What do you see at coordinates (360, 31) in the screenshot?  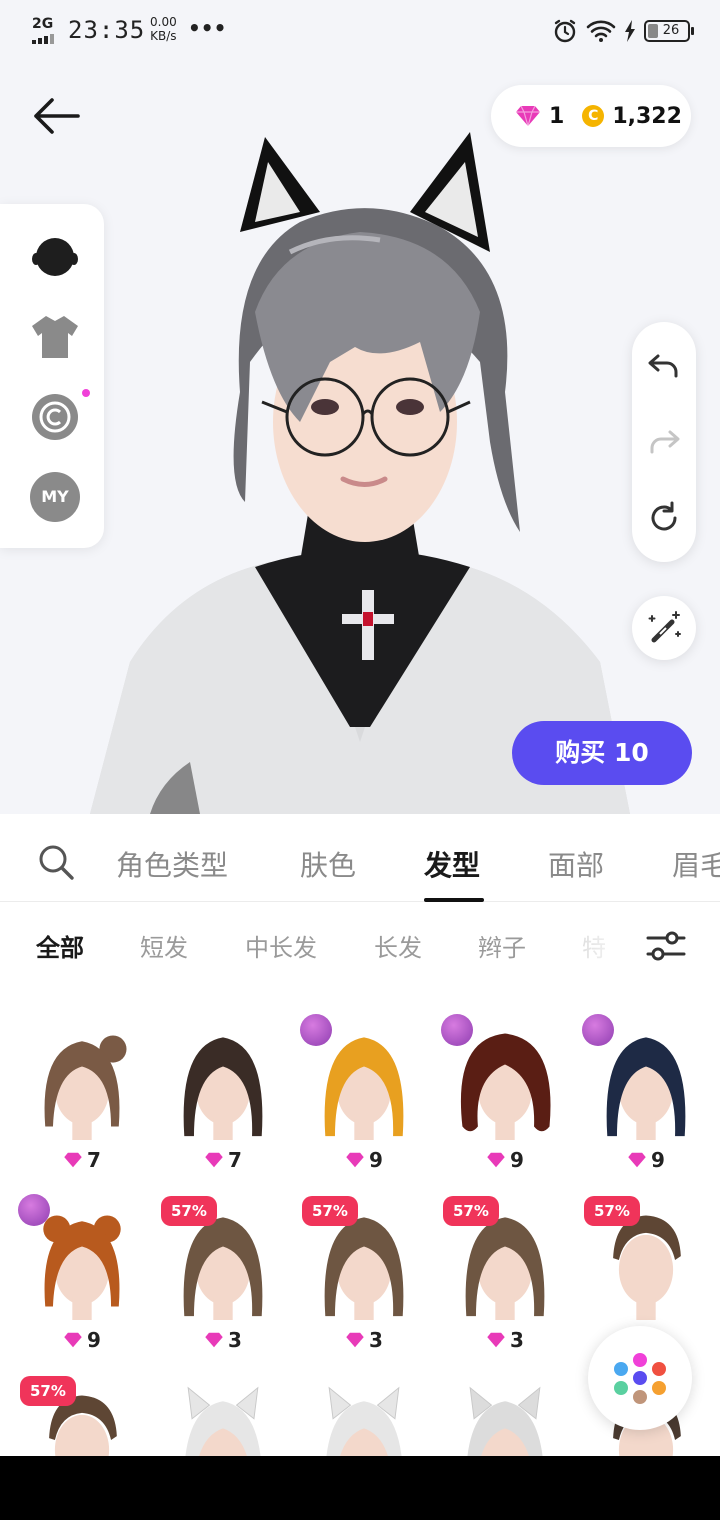 I see `status-bar: 2G 23:35 0.00 KB/s ••• 26` at bounding box center [360, 31].